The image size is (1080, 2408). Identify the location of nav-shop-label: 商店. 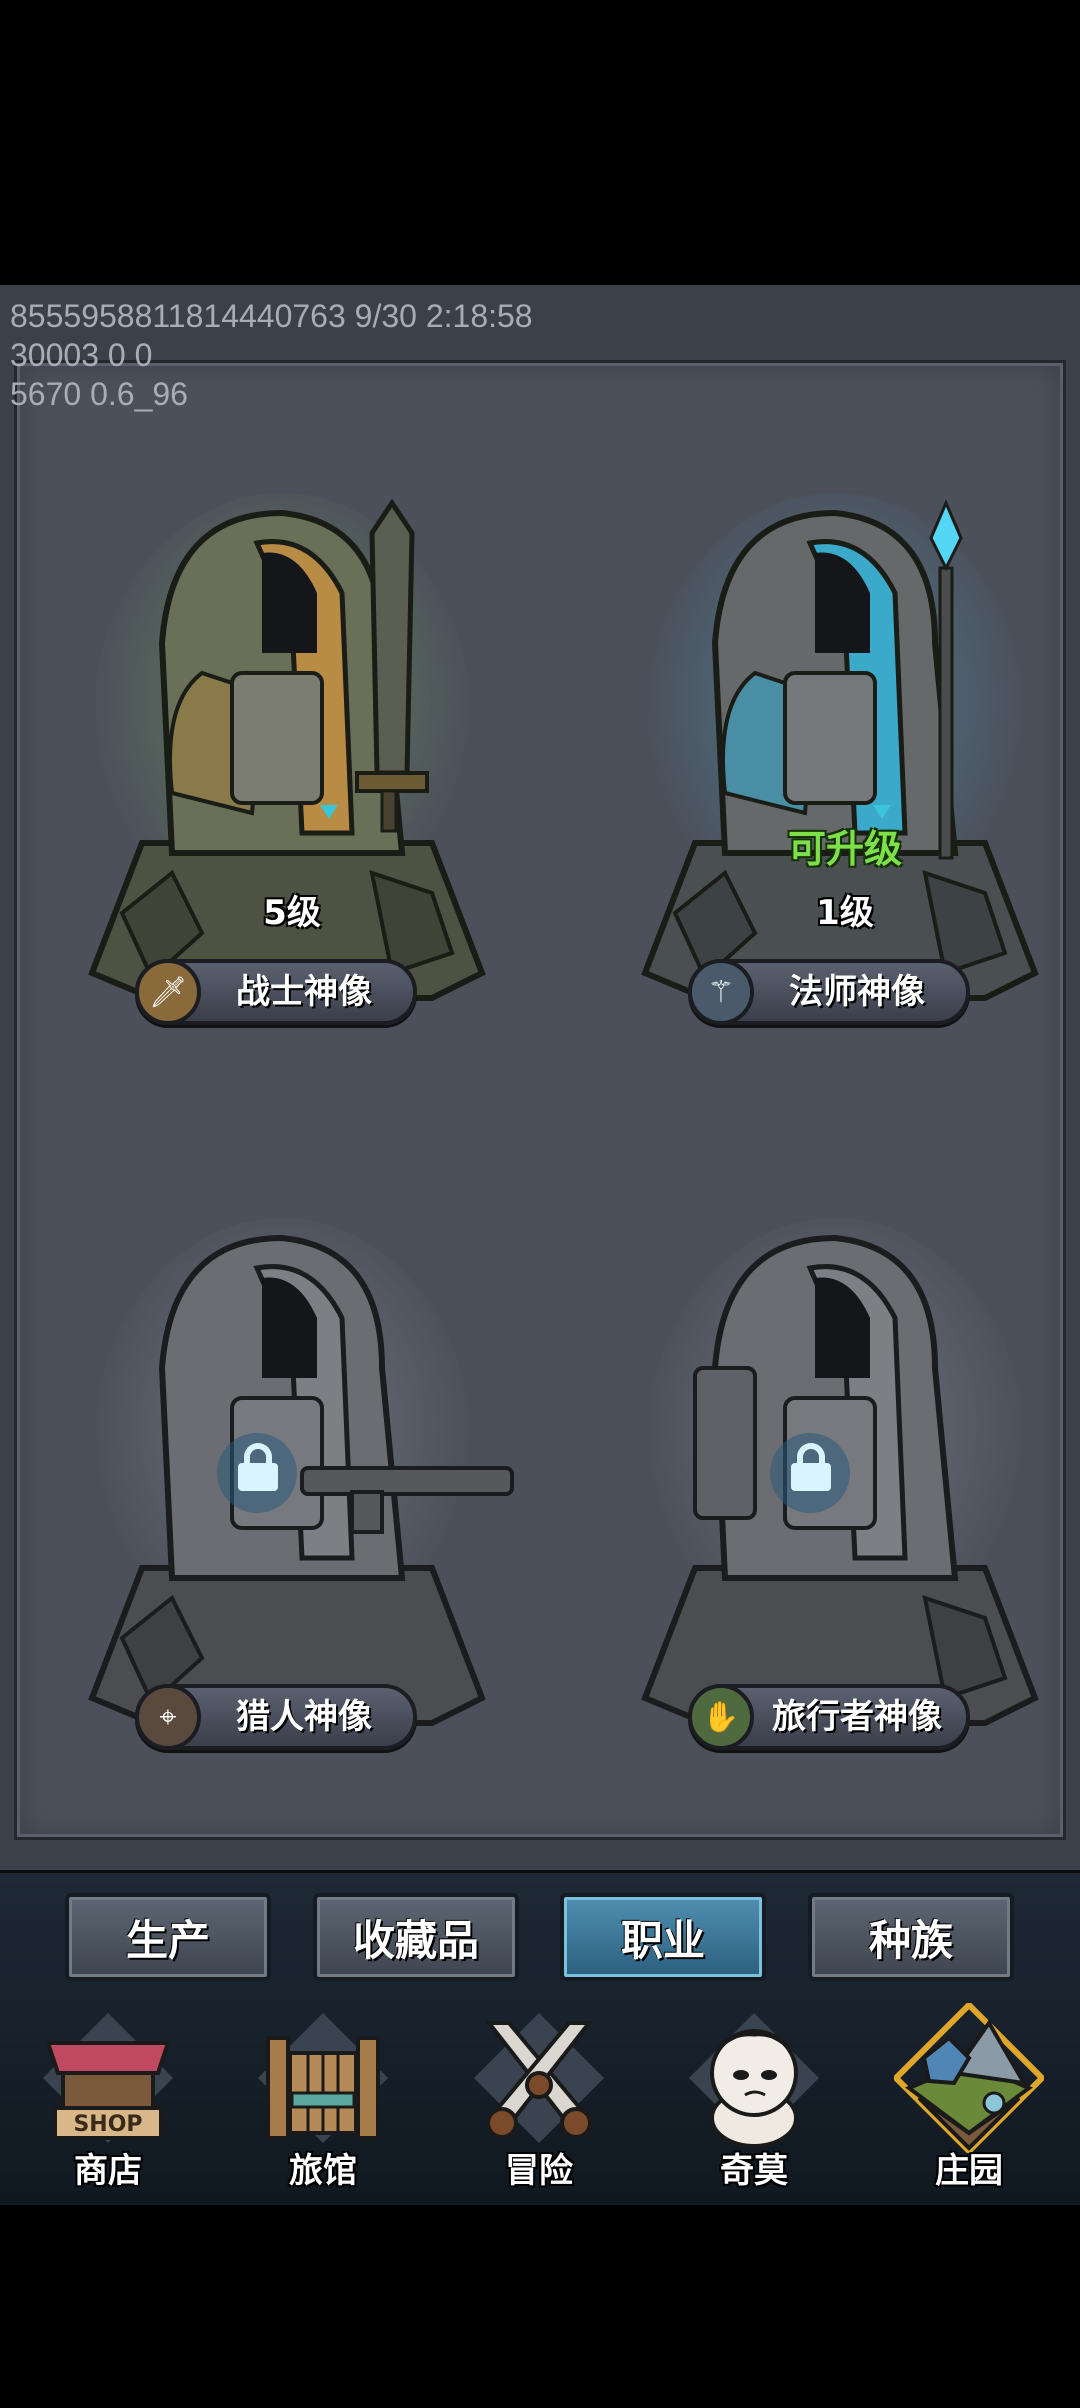
(108, 2171).